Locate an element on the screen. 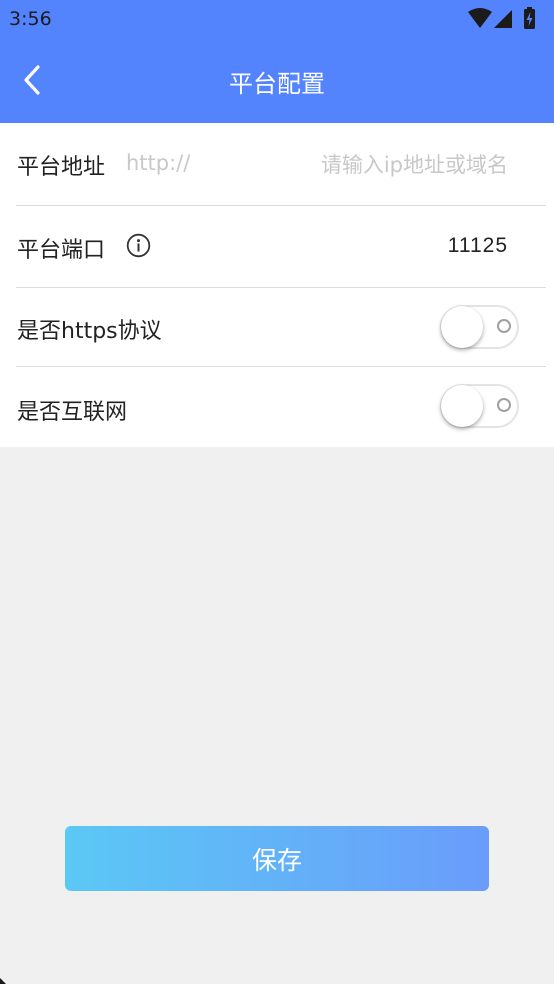 This screenshot has width=554, height=984. port-value: 11125 is located at coordinates (478, 246).